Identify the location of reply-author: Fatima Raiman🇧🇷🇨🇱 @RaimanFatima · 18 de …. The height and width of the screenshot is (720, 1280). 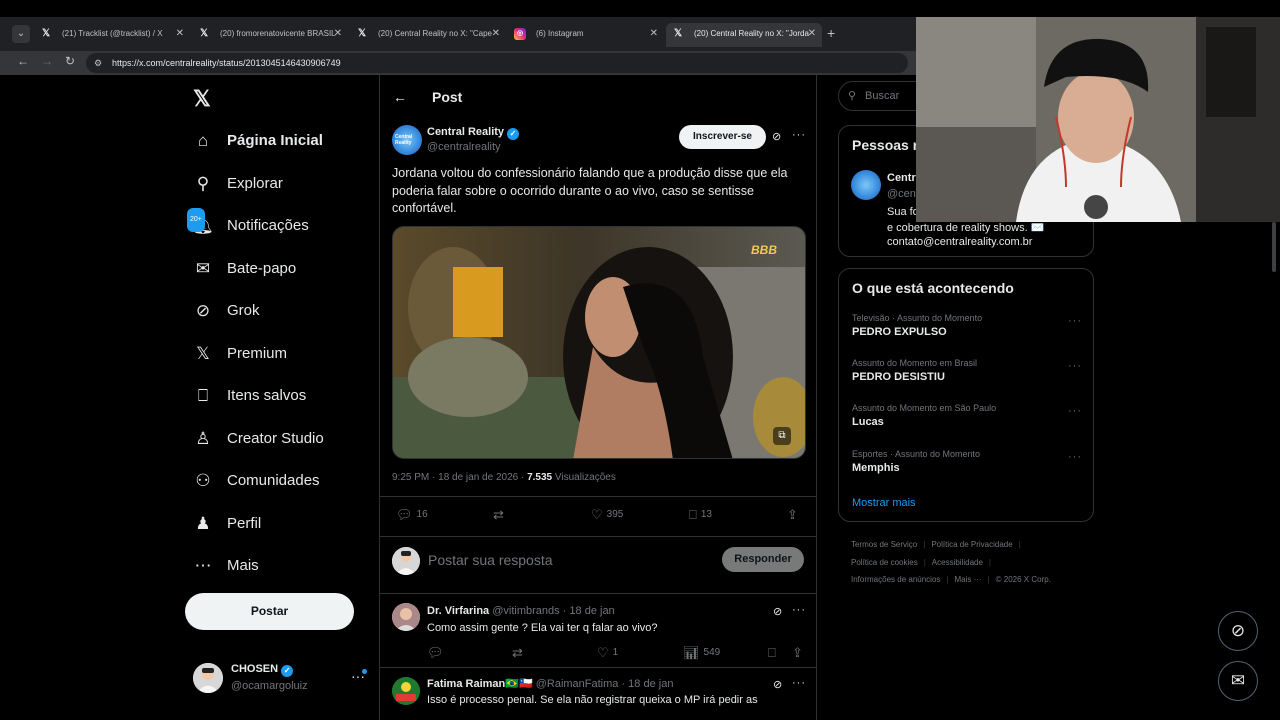
(550, 683).